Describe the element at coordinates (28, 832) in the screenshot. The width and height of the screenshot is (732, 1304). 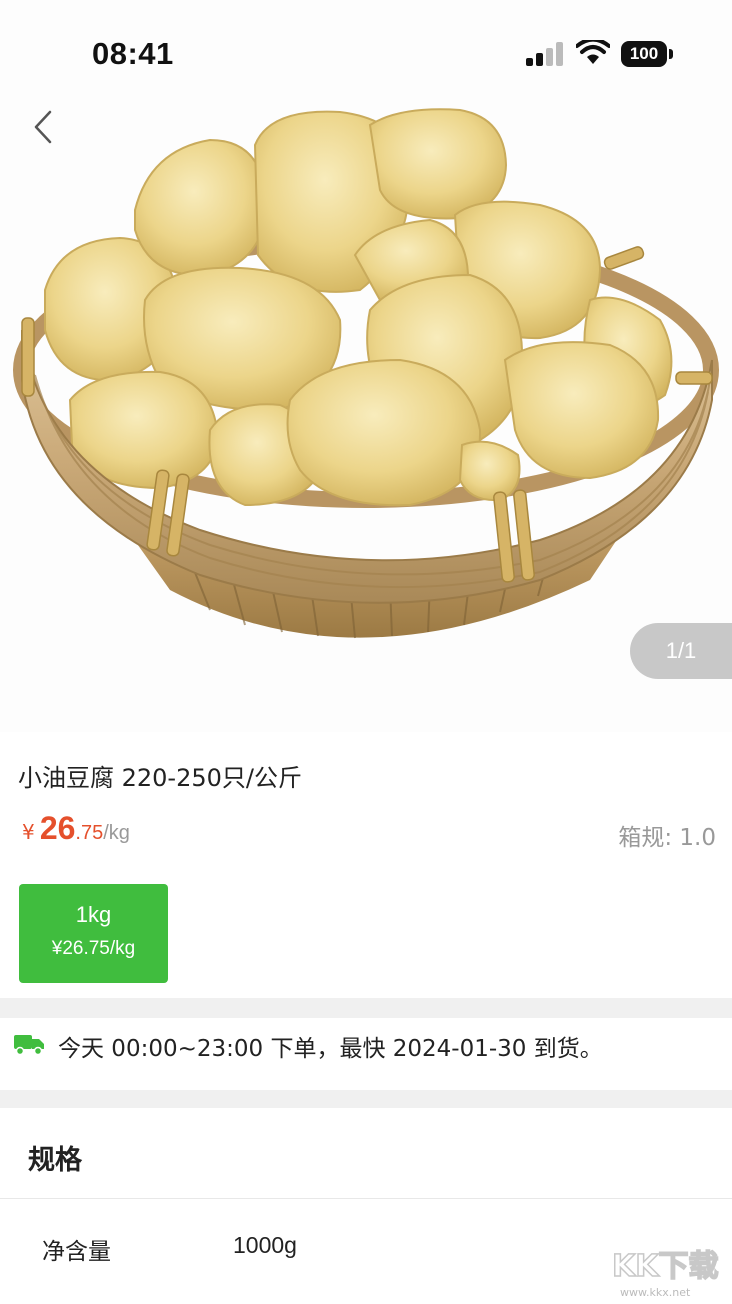
I see `price-currency: ¥` at that location.